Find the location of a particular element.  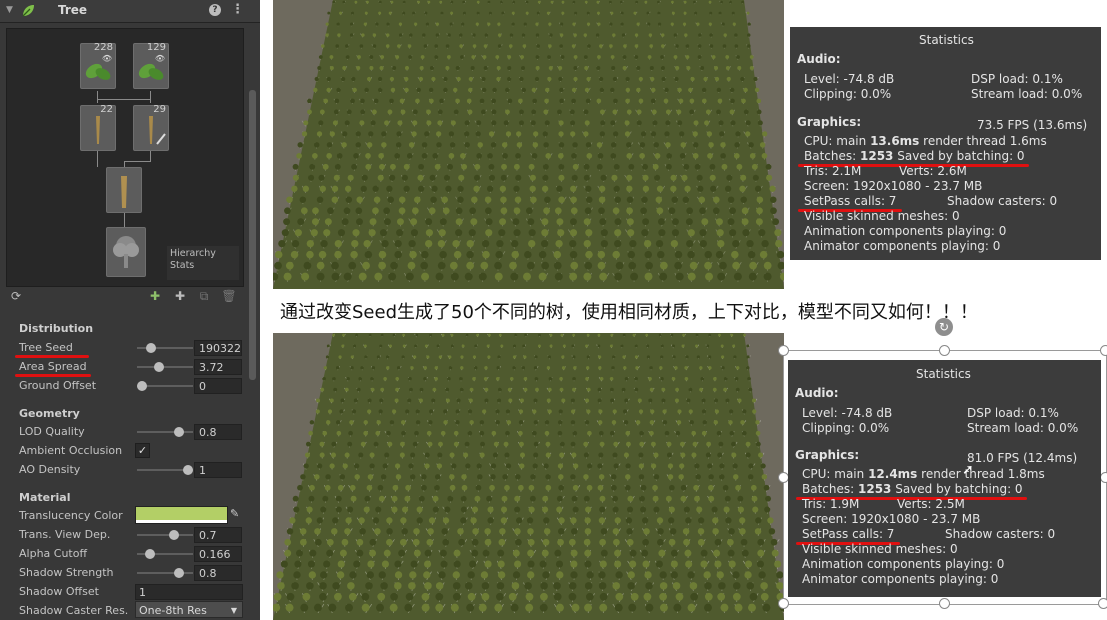

add-branch-group-icon: ✚ is located at coordinates (180, 296).